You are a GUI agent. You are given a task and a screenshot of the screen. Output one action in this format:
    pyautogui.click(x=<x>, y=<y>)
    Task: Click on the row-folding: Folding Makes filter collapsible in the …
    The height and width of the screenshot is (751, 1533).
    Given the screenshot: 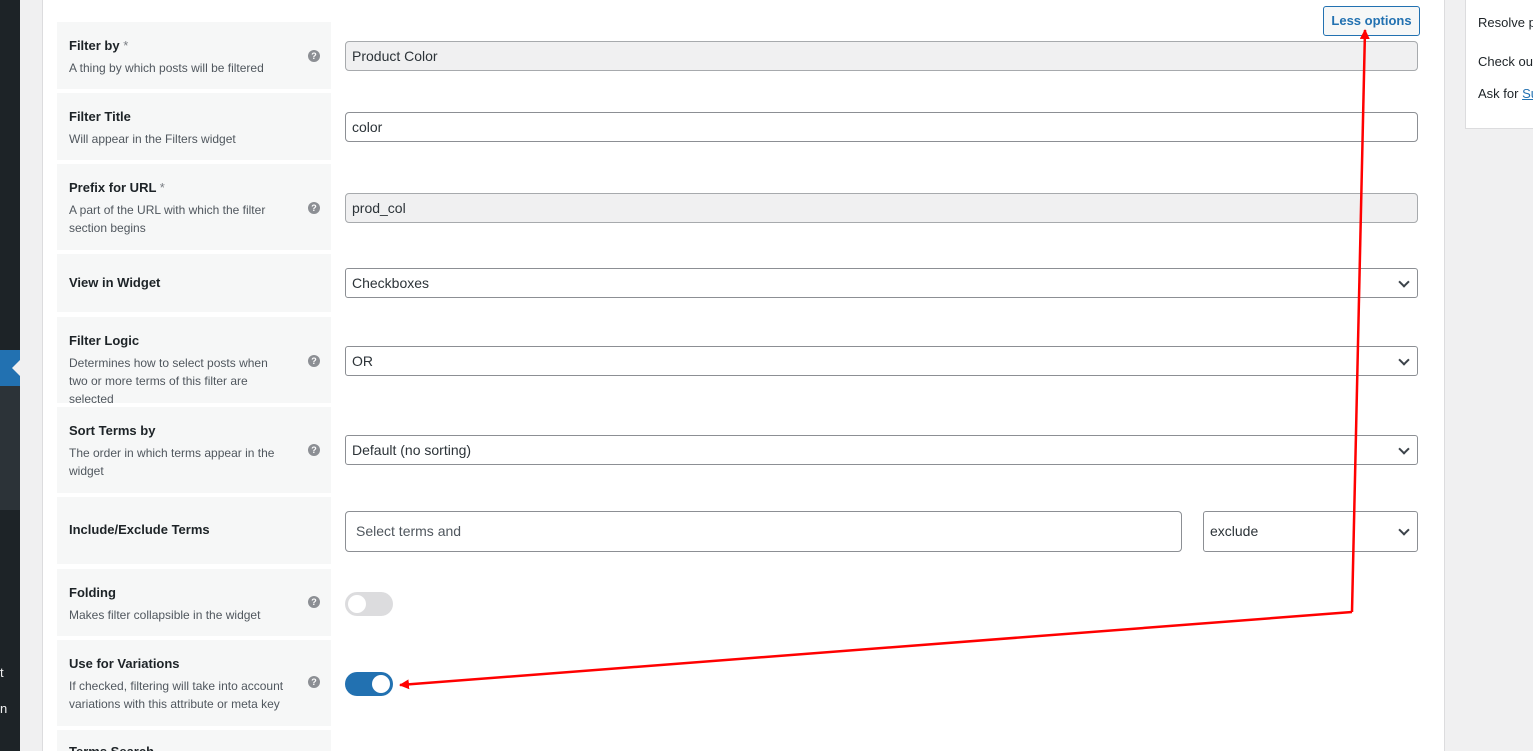 What is the action you would take?
    pyautogui.click(x=747, y=602)
    